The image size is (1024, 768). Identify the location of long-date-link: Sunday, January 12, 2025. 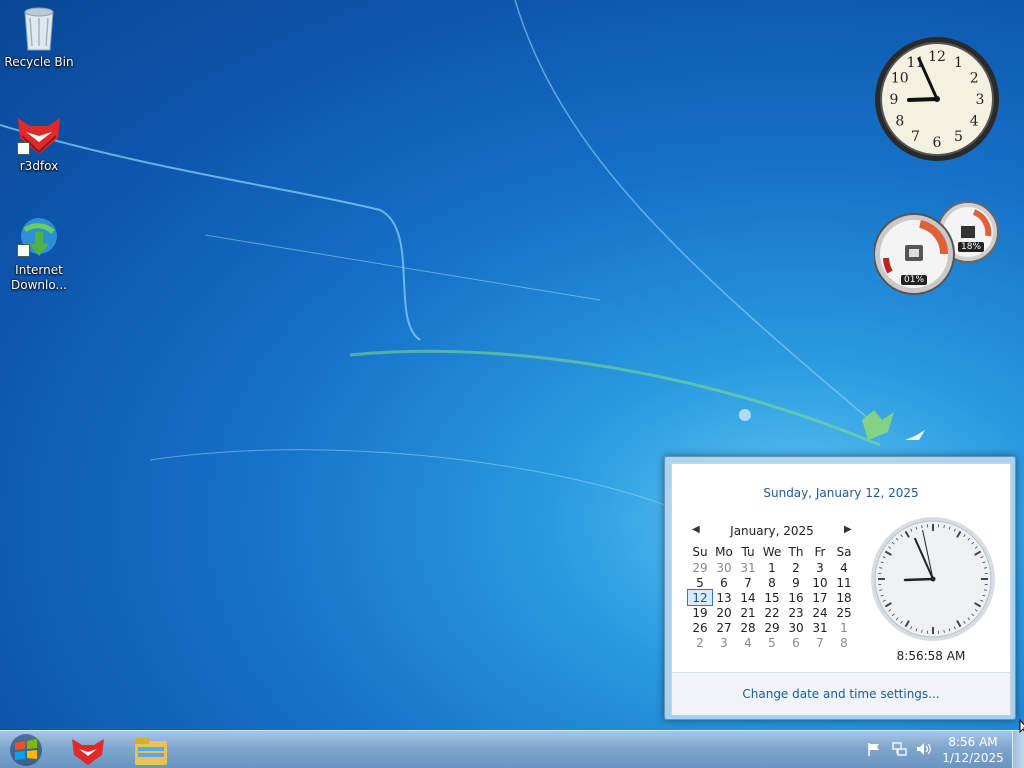
(841, 493).